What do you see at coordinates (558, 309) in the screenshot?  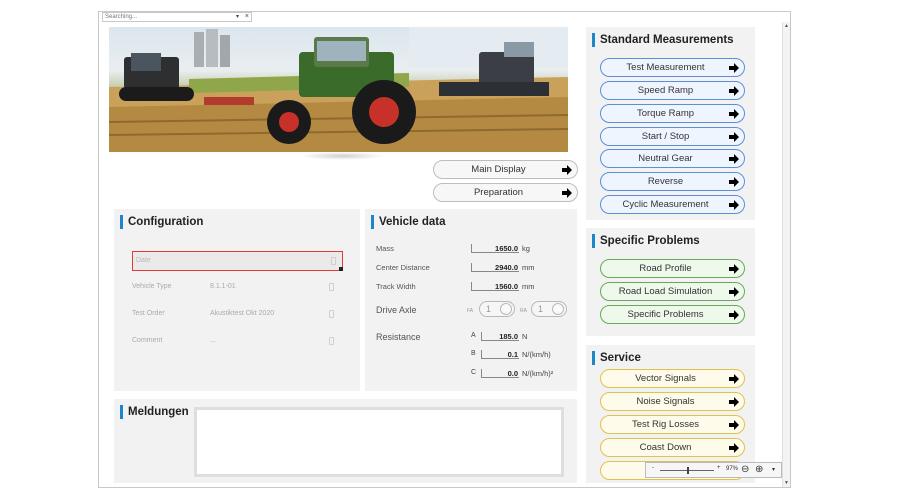 I see `toggle-knob` at bounding box center [558, 309].